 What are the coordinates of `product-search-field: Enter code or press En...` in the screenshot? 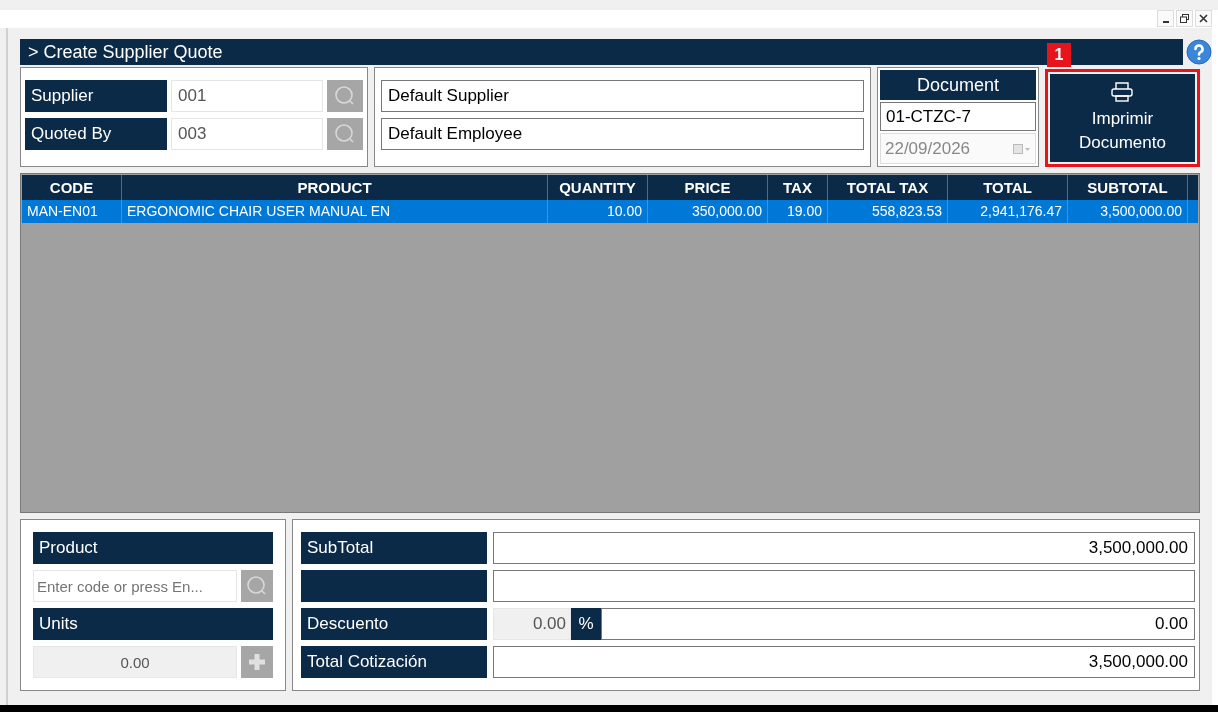 It's located at (135, 586).